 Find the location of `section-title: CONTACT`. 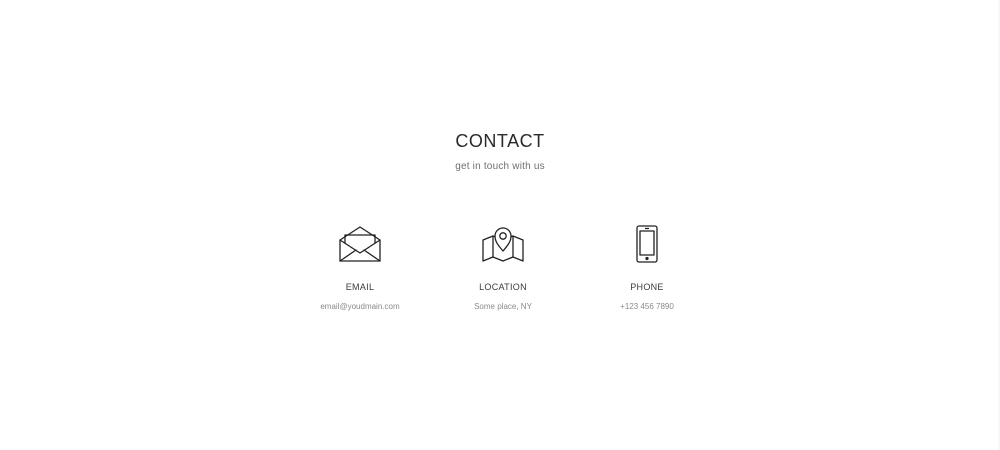

section-title: CONTACT is located at coordinates (500, 141).